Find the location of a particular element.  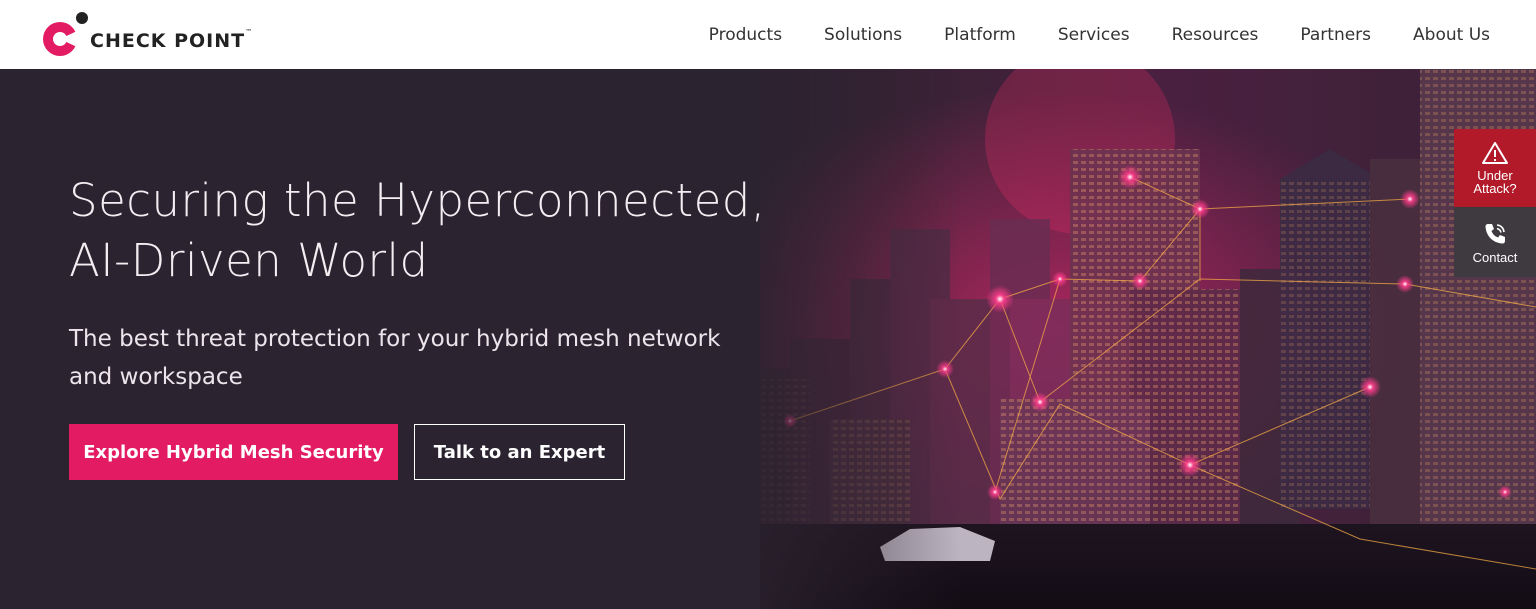

phone-icon is located at coordinates (1495, 233).